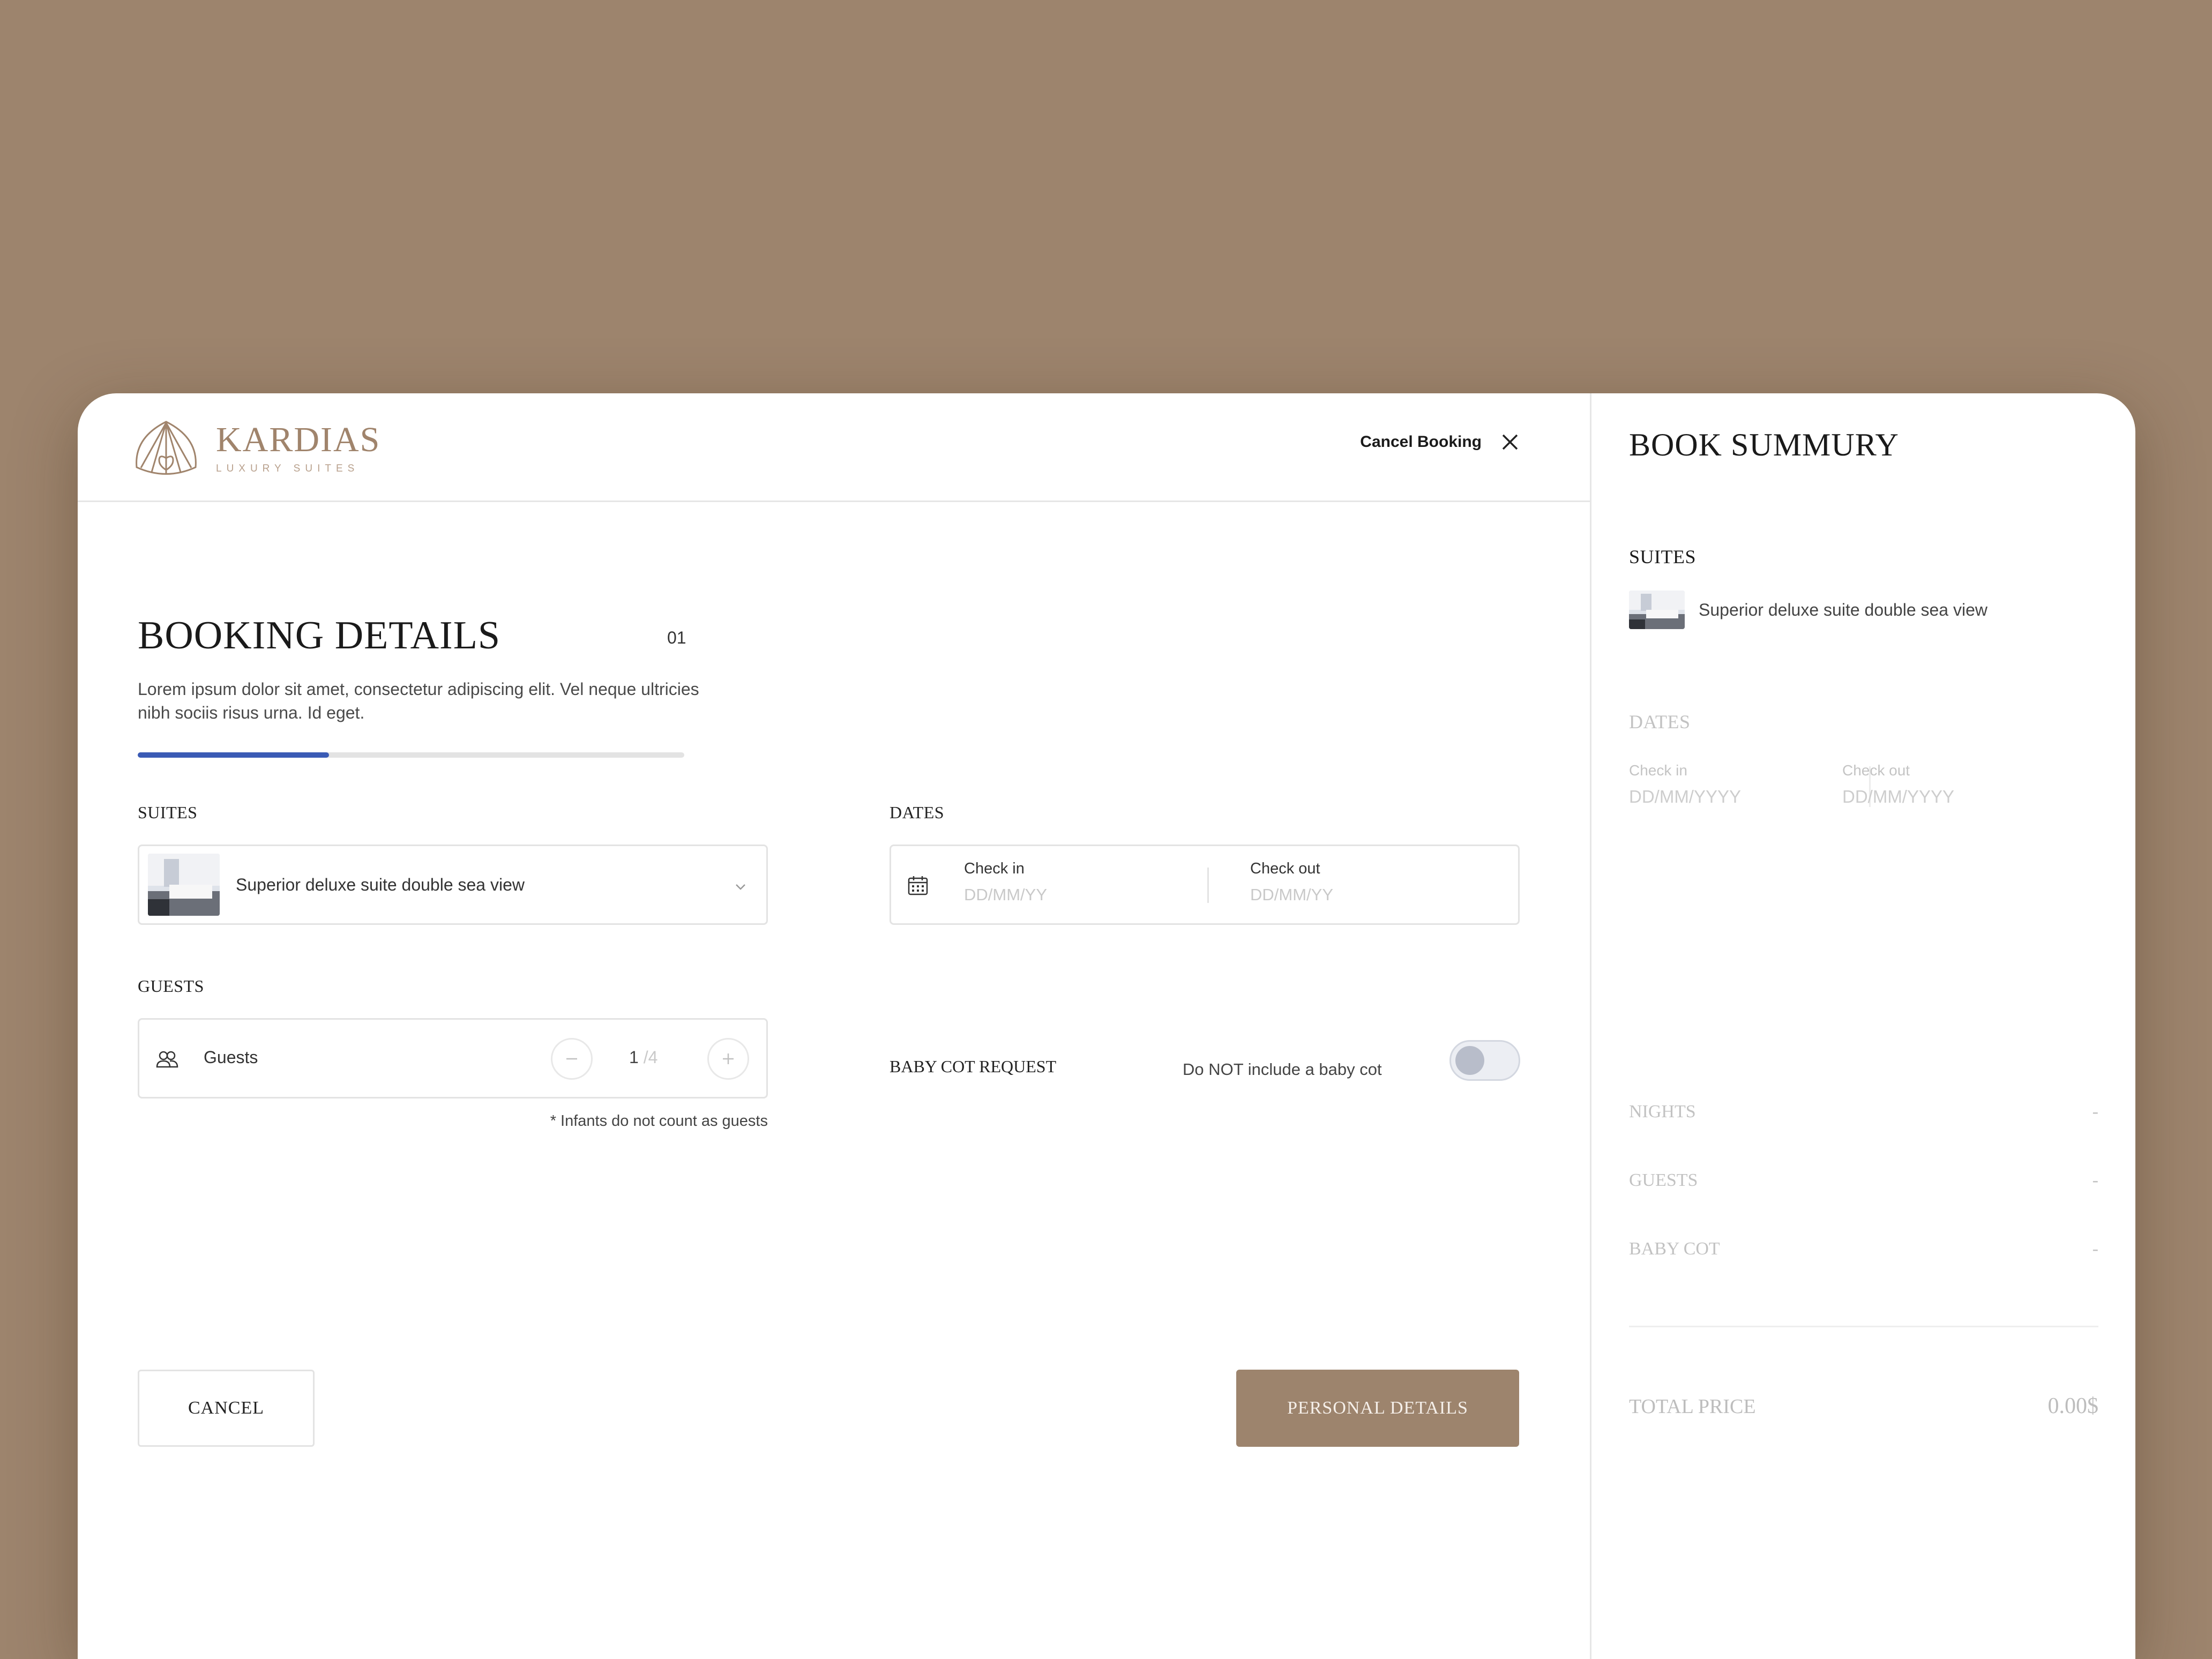 The height and width of the screenshot is (1659, 2212). What do you see at coordinates (1876, 770) in the screenshot?
I see `summary-check-out-label: Check out` at bounding box center [1876, 770].